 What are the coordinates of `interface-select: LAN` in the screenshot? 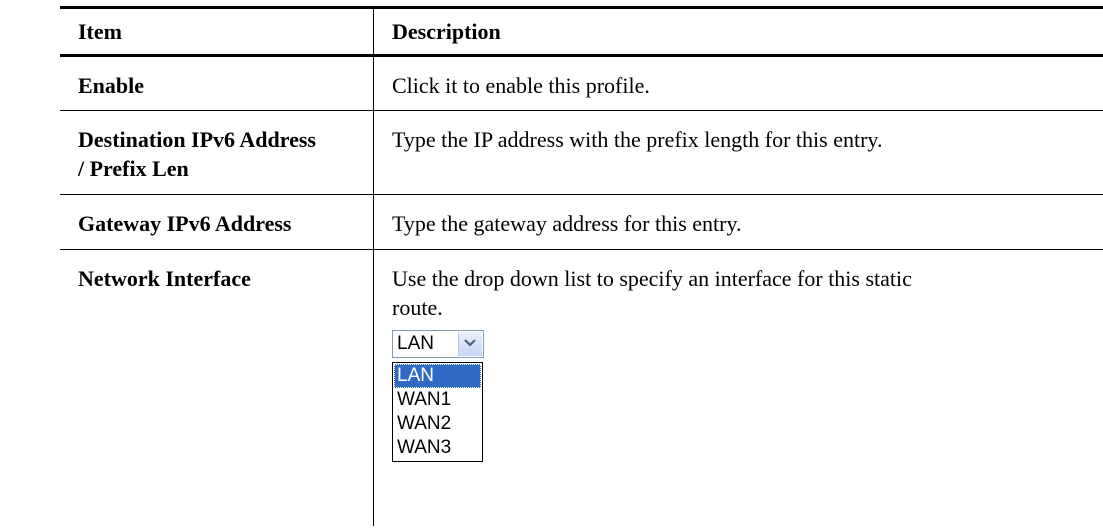 It's located at (438, 344).